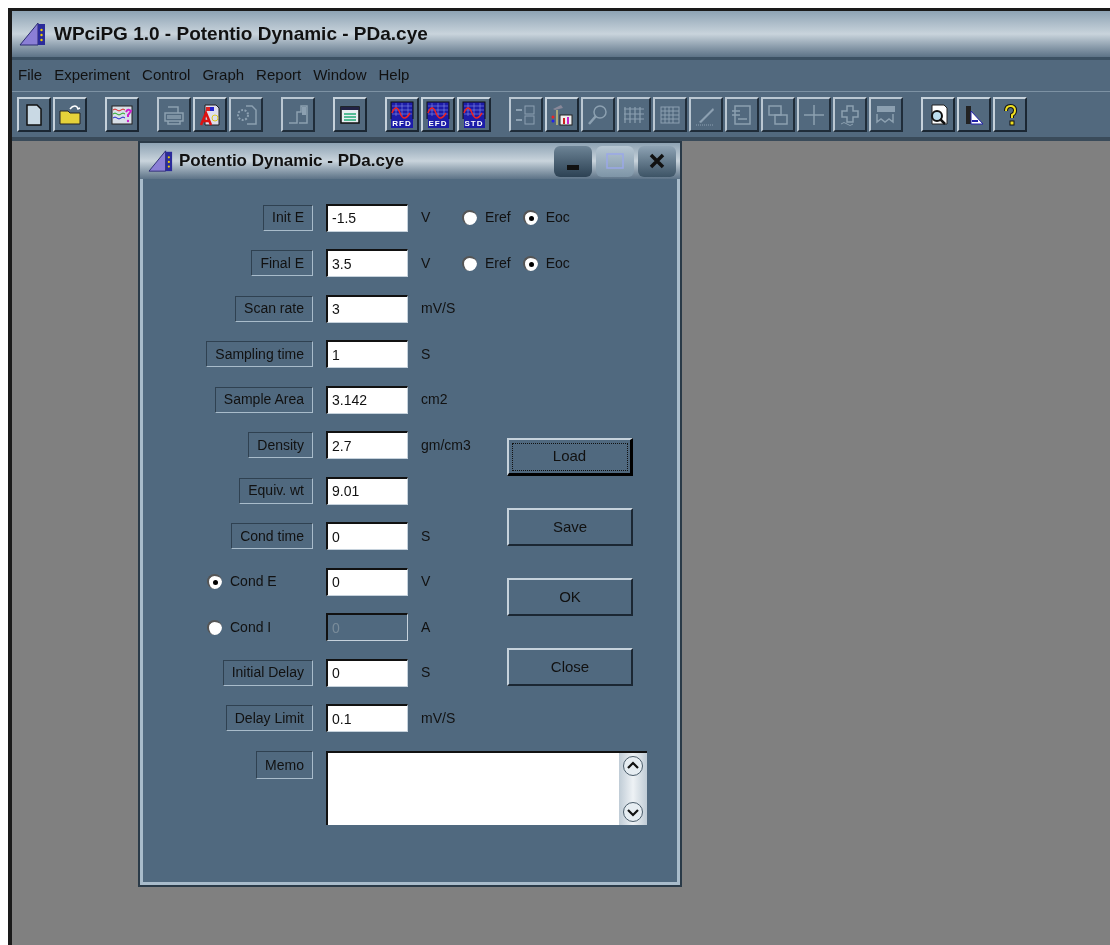 Image resolution: width=1110 pixels, height=945 pixels. Describe the element at coordinates (367, 217) in the screenshot. I see `input-field: -1.5` at that location.